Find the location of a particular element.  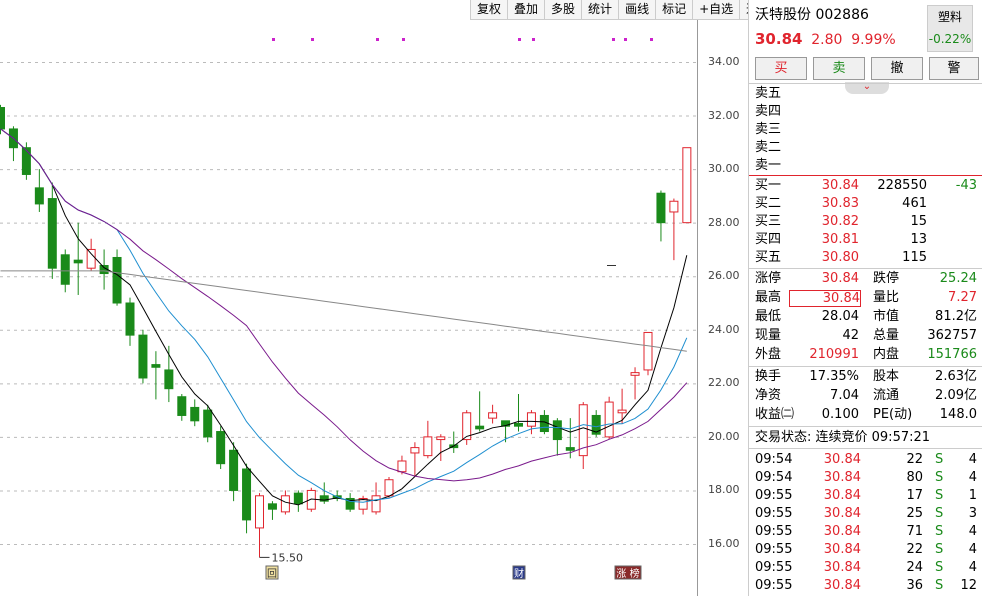

toolbar-stats: 统计 is located at coordinates (599, 9).